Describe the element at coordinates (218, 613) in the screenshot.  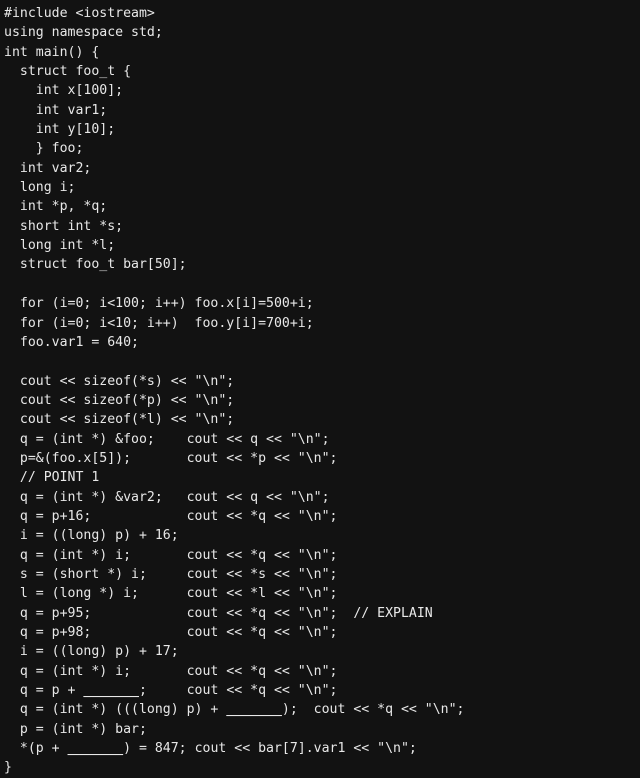
I see `code-line: q = p+95; cout << *q << "\n"; // EXPLAIN` at that location.